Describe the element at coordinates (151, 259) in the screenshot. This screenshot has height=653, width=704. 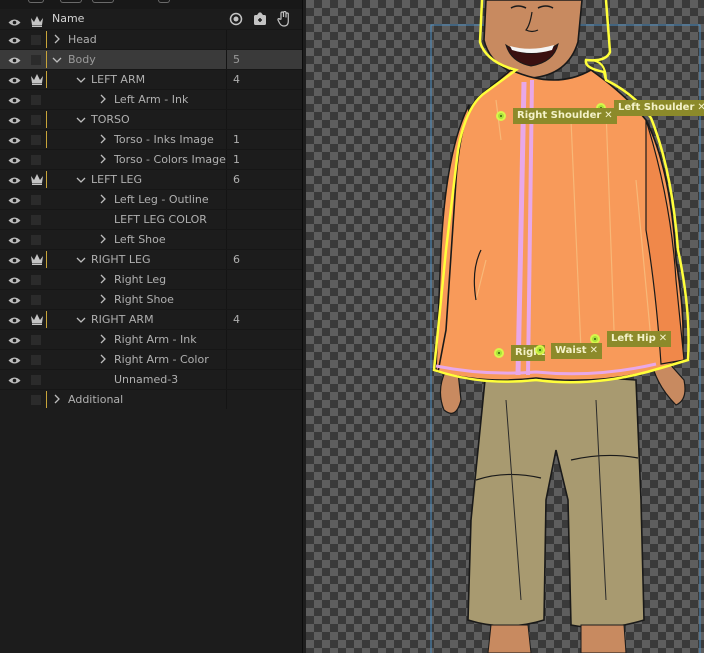
I see `layer-row: RIGHT LEG 6` at that location.